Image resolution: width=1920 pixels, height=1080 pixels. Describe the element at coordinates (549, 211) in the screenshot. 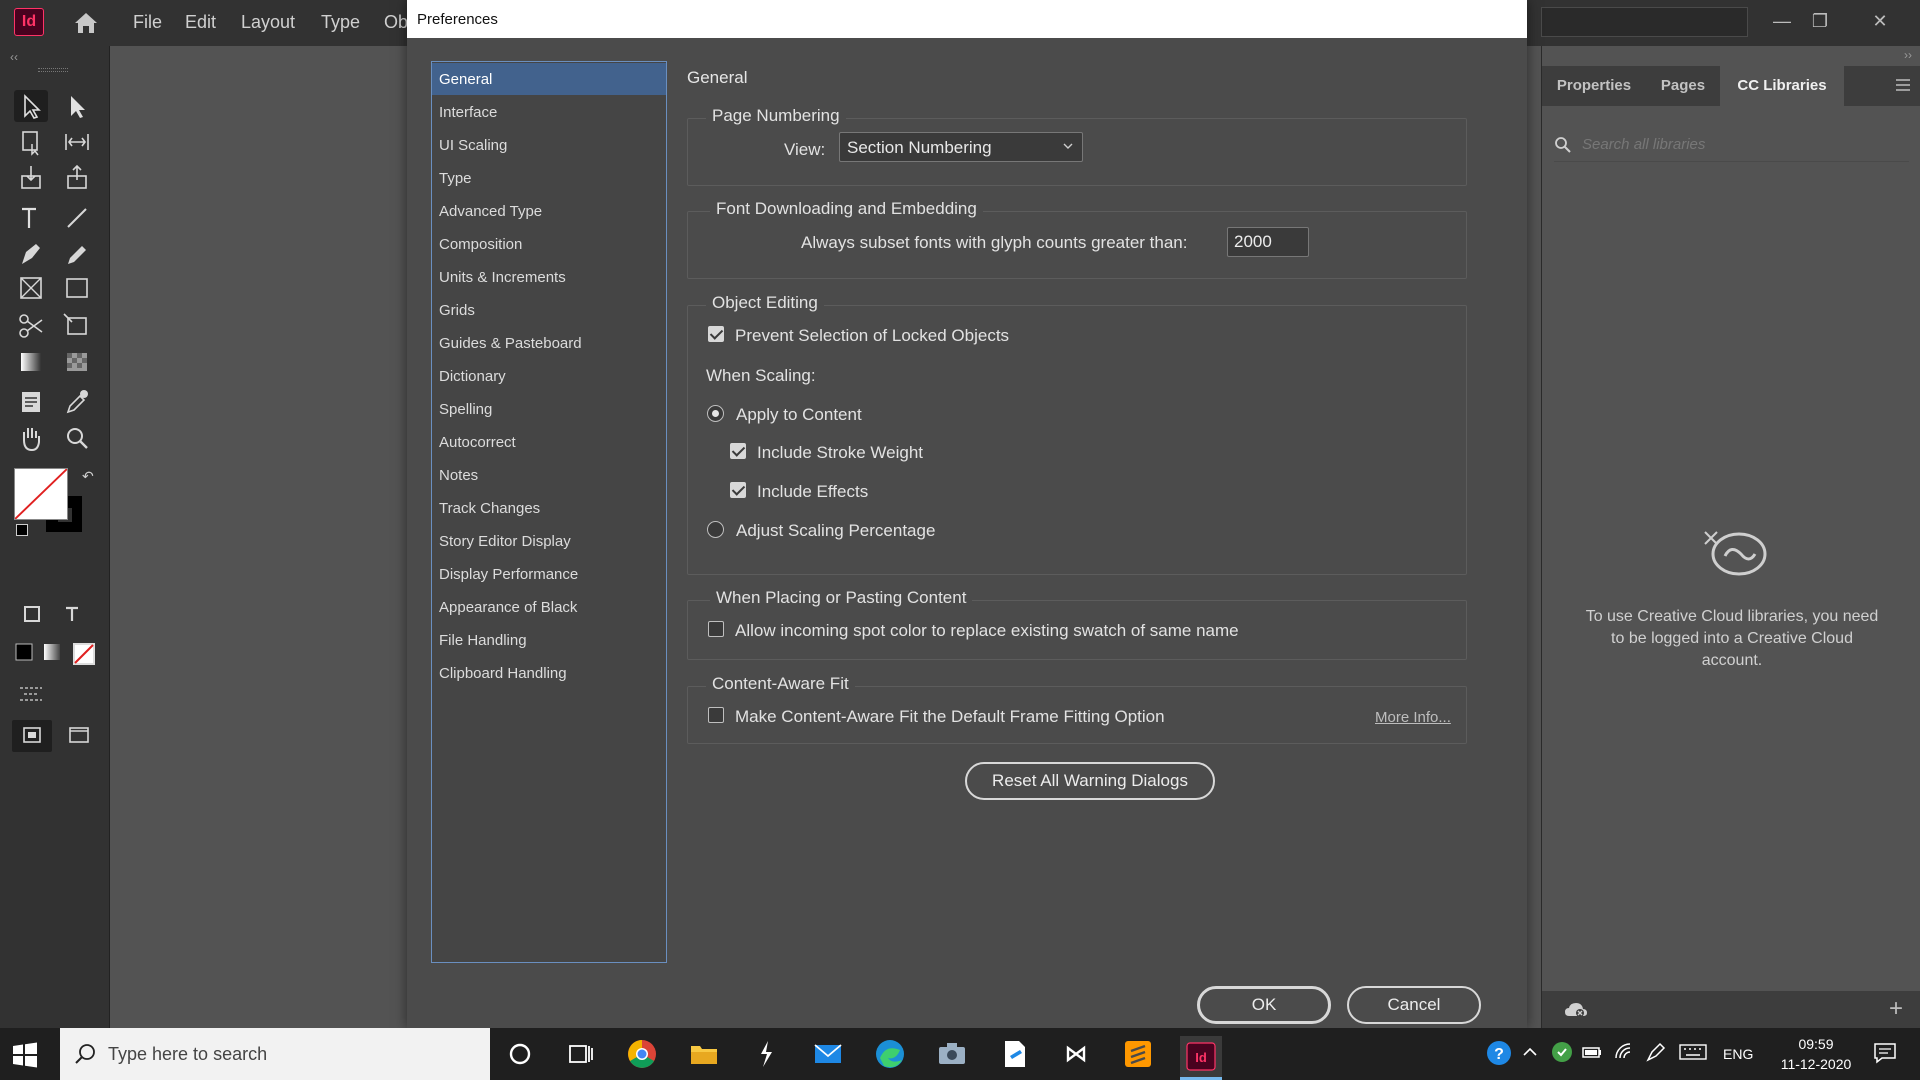

I see `category-advanced-type: Advanced Type` at that location.